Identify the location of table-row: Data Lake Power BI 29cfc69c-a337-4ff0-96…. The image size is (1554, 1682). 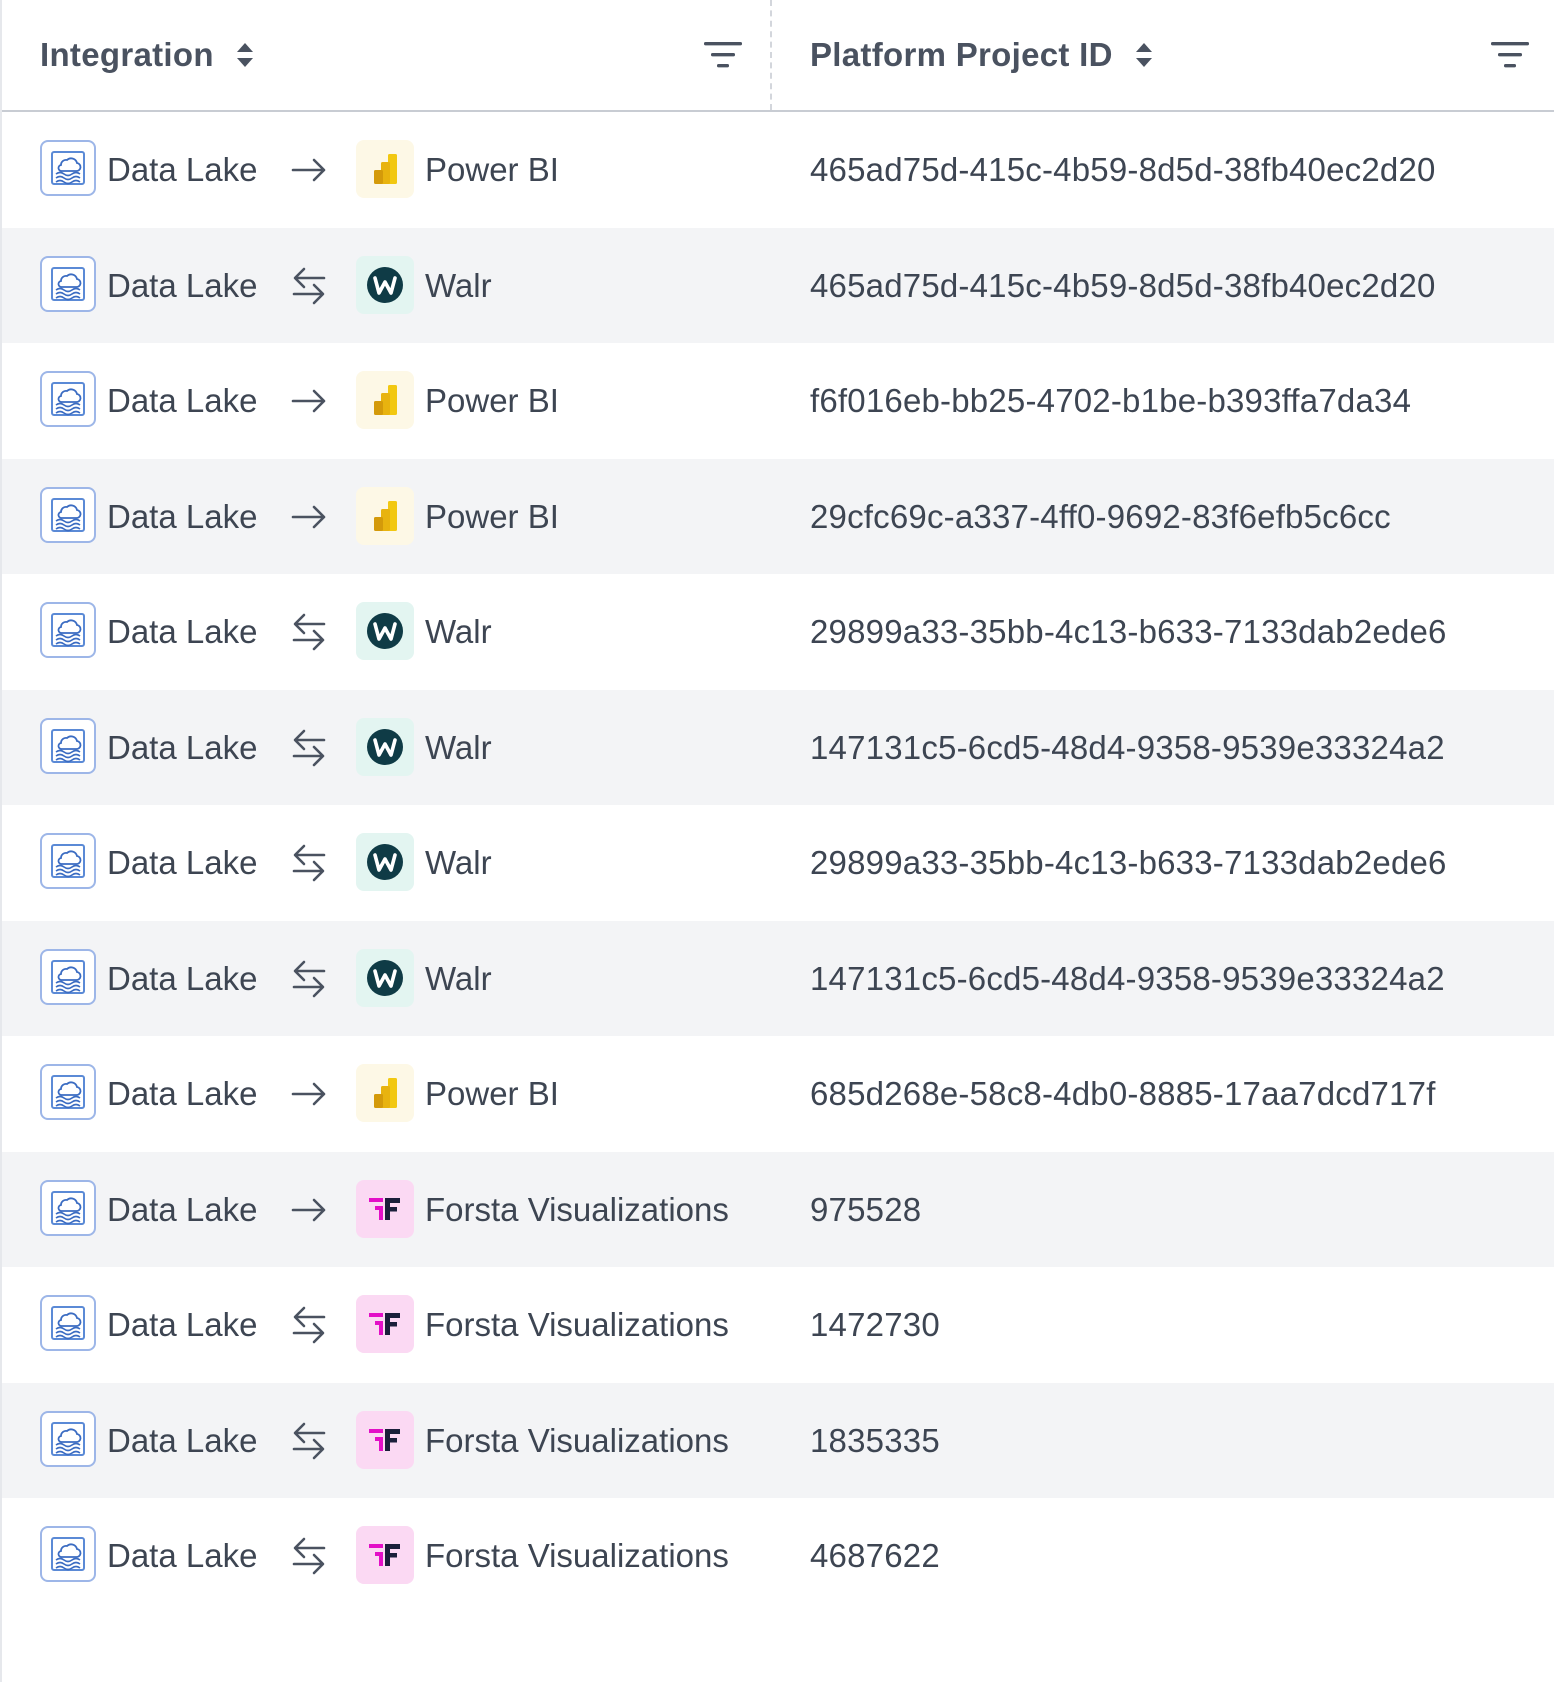
(778, 516).